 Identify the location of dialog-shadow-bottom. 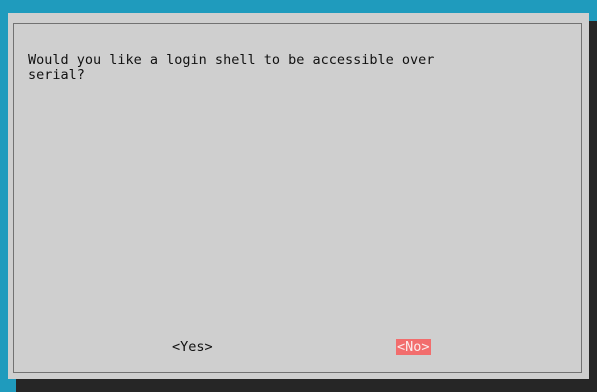
(306, 385).